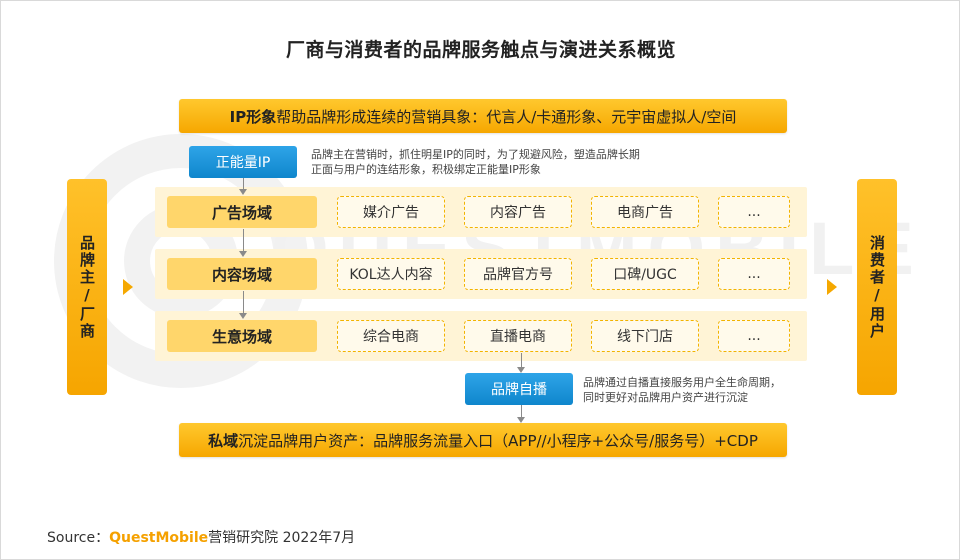 The image size is (960, 560). I want to click on right-arrow-icon, so click(832, 287).